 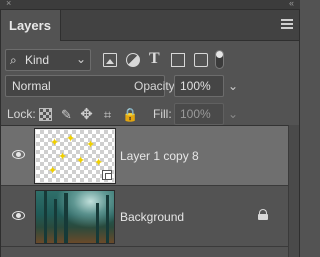 I want to click on type-filter-icon: T, so click(x=154, y=59).